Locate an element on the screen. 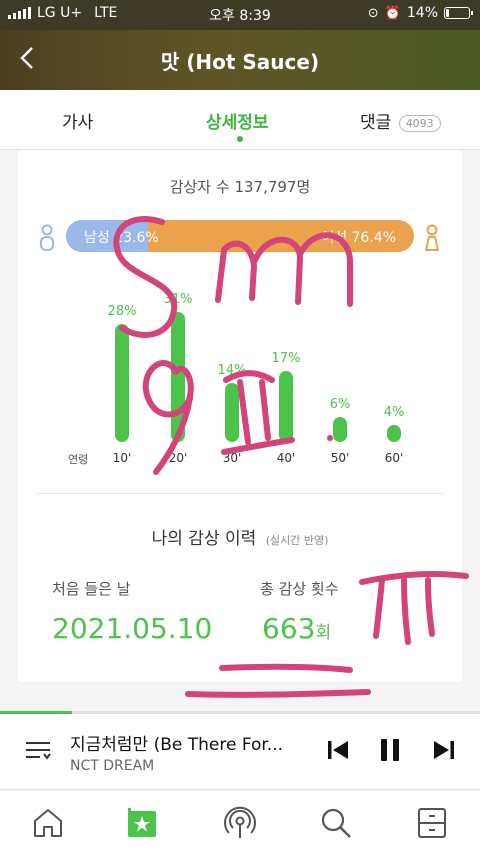  battery-icon is located at coordinates (458, 13).